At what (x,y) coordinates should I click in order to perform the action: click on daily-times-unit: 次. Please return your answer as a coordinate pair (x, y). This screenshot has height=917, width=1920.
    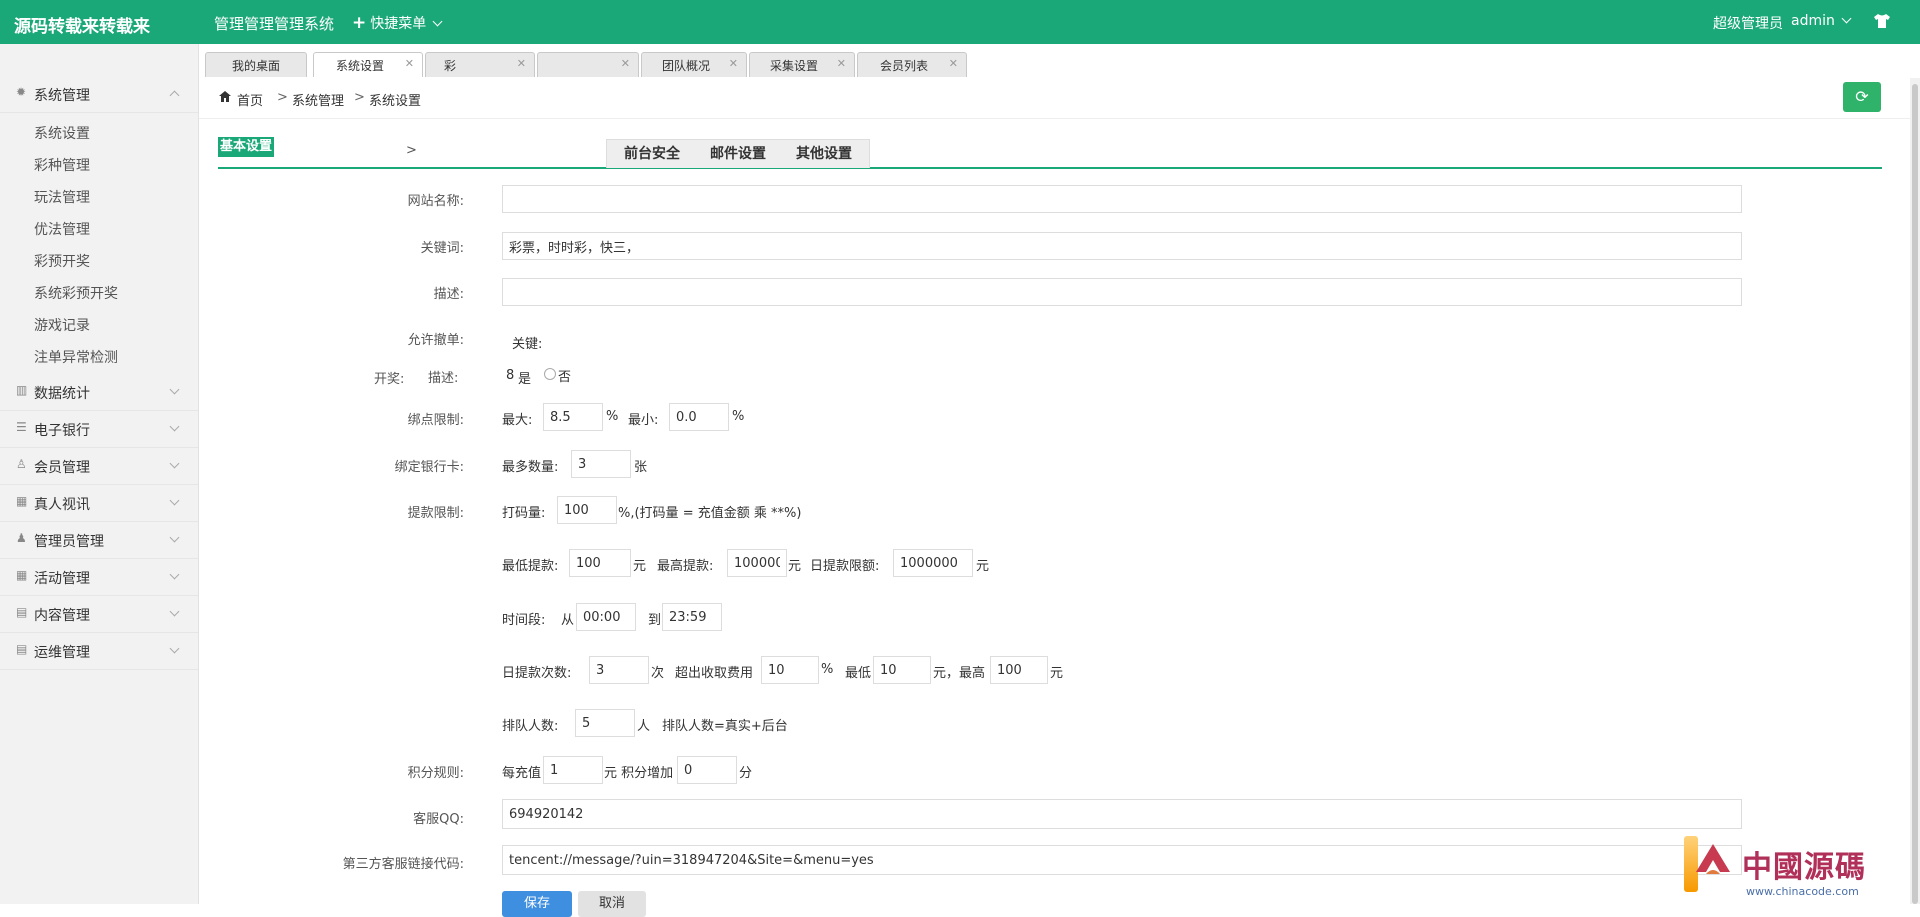
    Looking at the image, I should click on (658, 673).